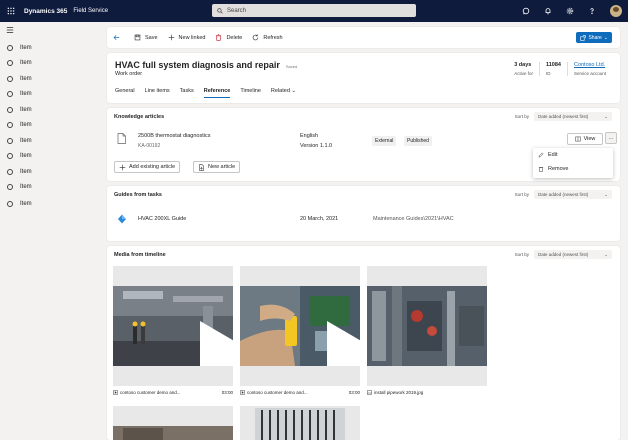  What do you see at coordinates (548, 11) in the screenshot?
I see `notification-bell-icon` at bounding box center [548, 11].